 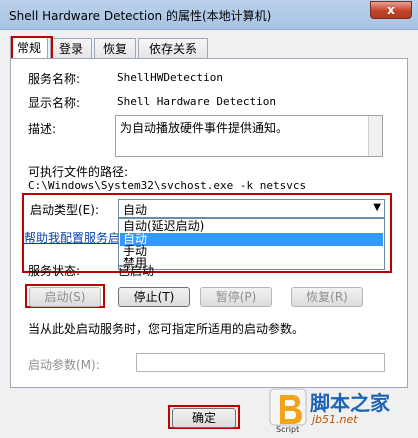 I want to click on exe-path-label: 可执行文件的路径:, so click(x=78, y=172).